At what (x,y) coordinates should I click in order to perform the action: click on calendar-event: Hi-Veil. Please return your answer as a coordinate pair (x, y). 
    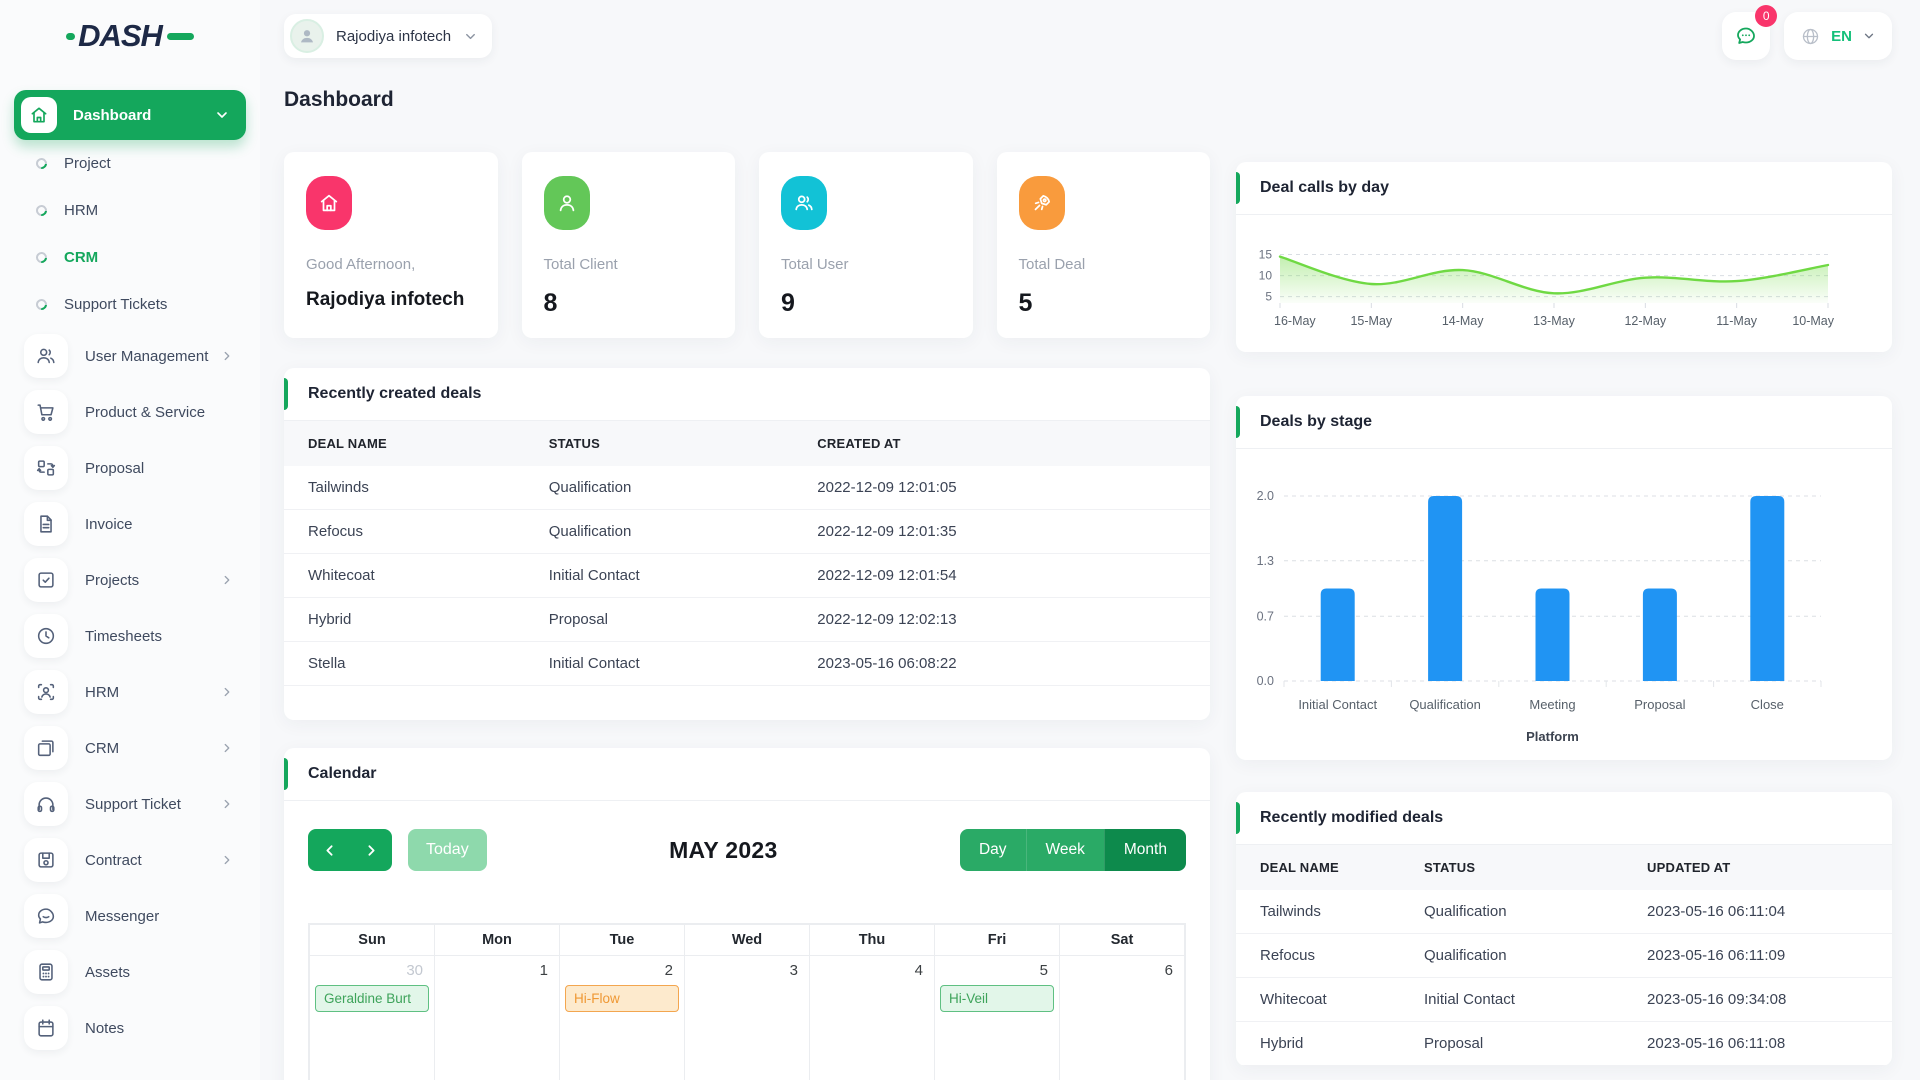
    Looking at the image, I should click on (997, 998).